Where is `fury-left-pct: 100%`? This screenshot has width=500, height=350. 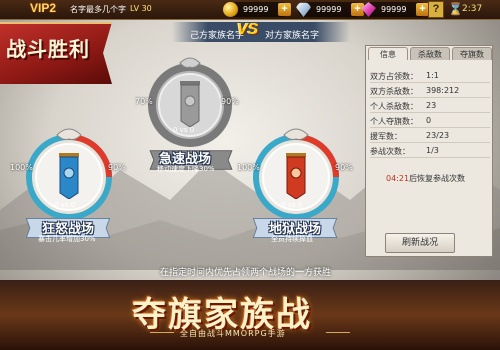 fury-left-pct: 100% is located at coordinates (21, 167).